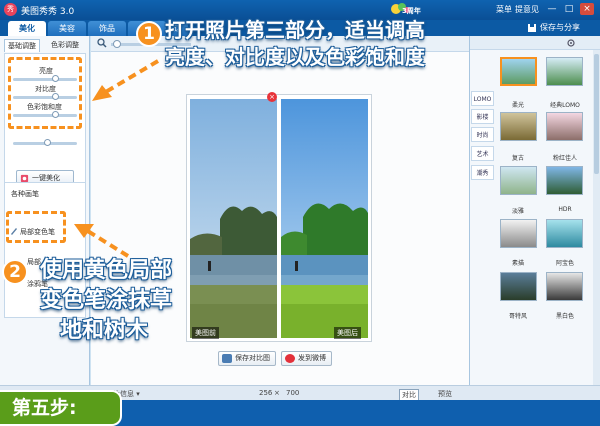 The image size is (600, 426). What do you see at coordinates (535, 43) in the screenshot?
I see `effects-panel-header` at bounding box center [535, 43].